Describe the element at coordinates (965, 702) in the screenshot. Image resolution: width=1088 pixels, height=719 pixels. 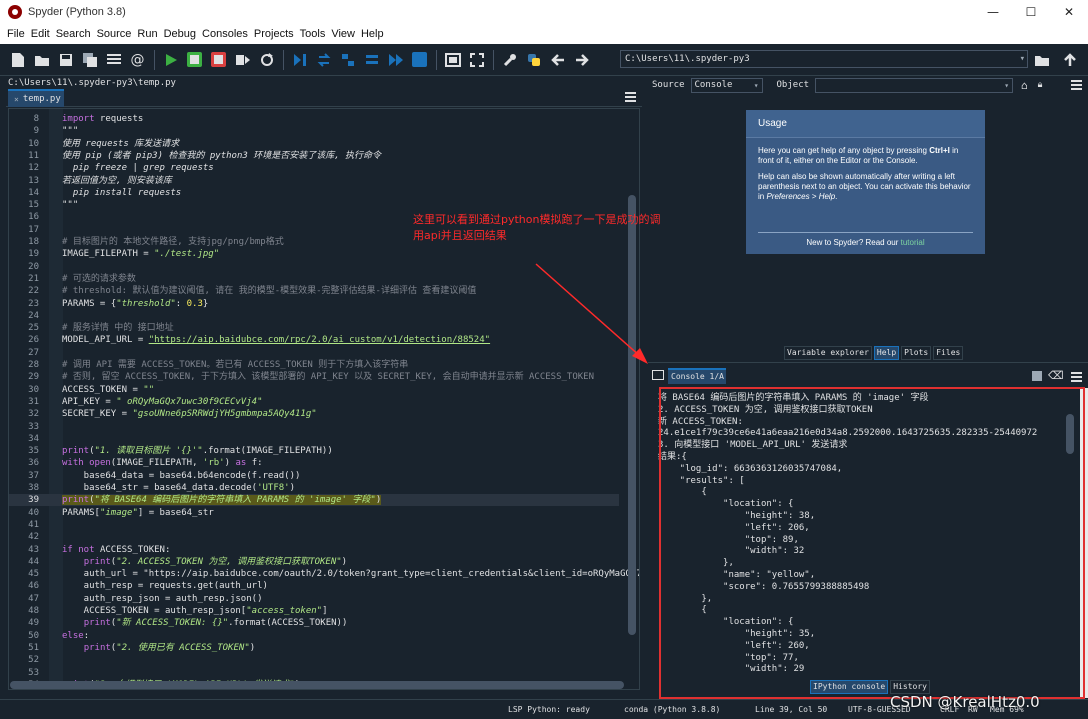
I see `watermark: CSDN @KrealHtz0.0` at that location.